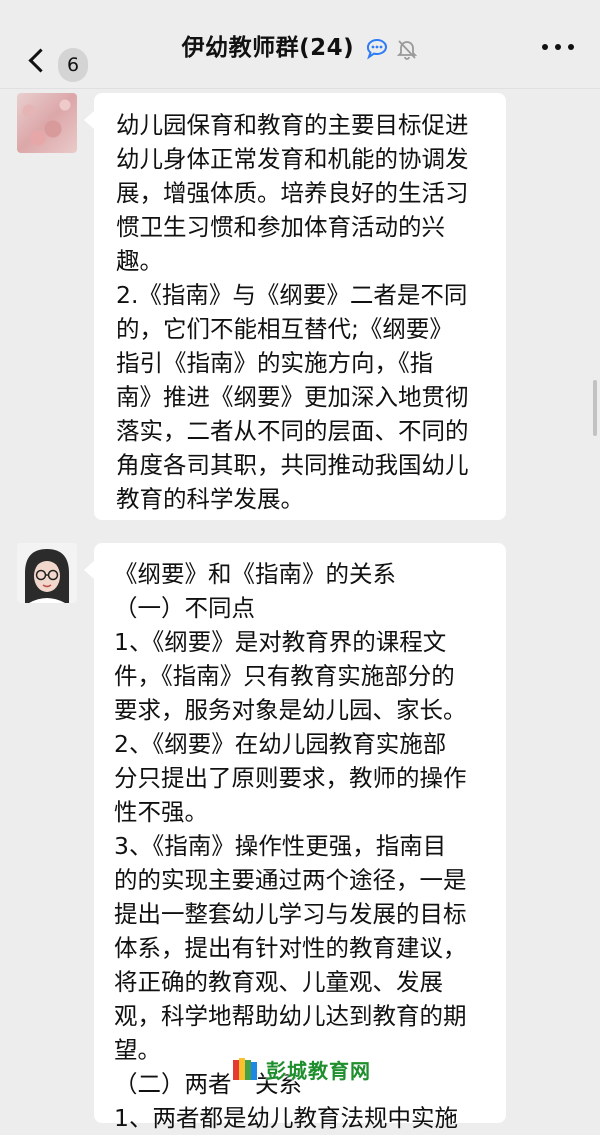 The width and height of the screenshot is (600, 1135). I want to click on message-text-line: 3、《指南》操作性更强，指南目, so click(280, 846).